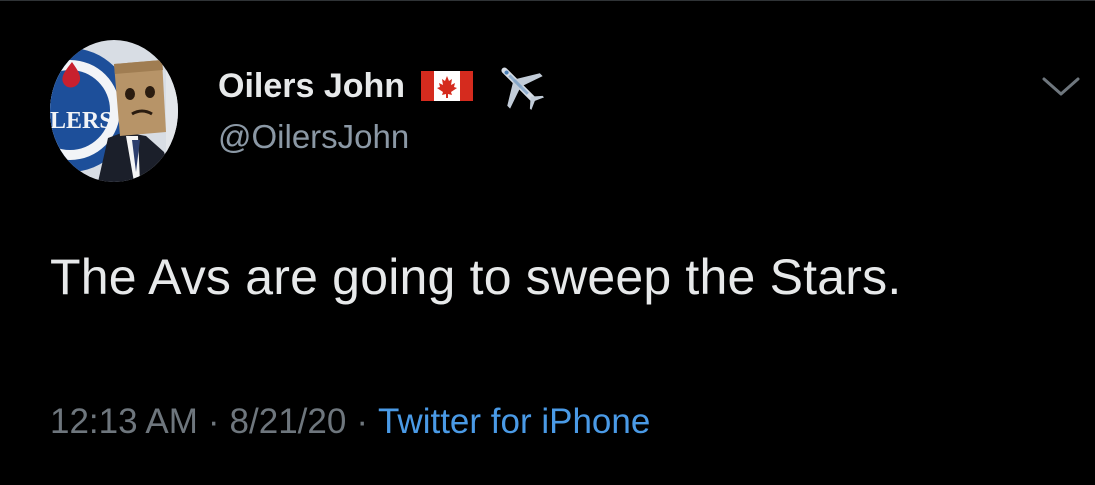  I want to click on tweet-meta: 12:13 AM · 8/21/20 · Twitter for iPhone, so click(350, 422).